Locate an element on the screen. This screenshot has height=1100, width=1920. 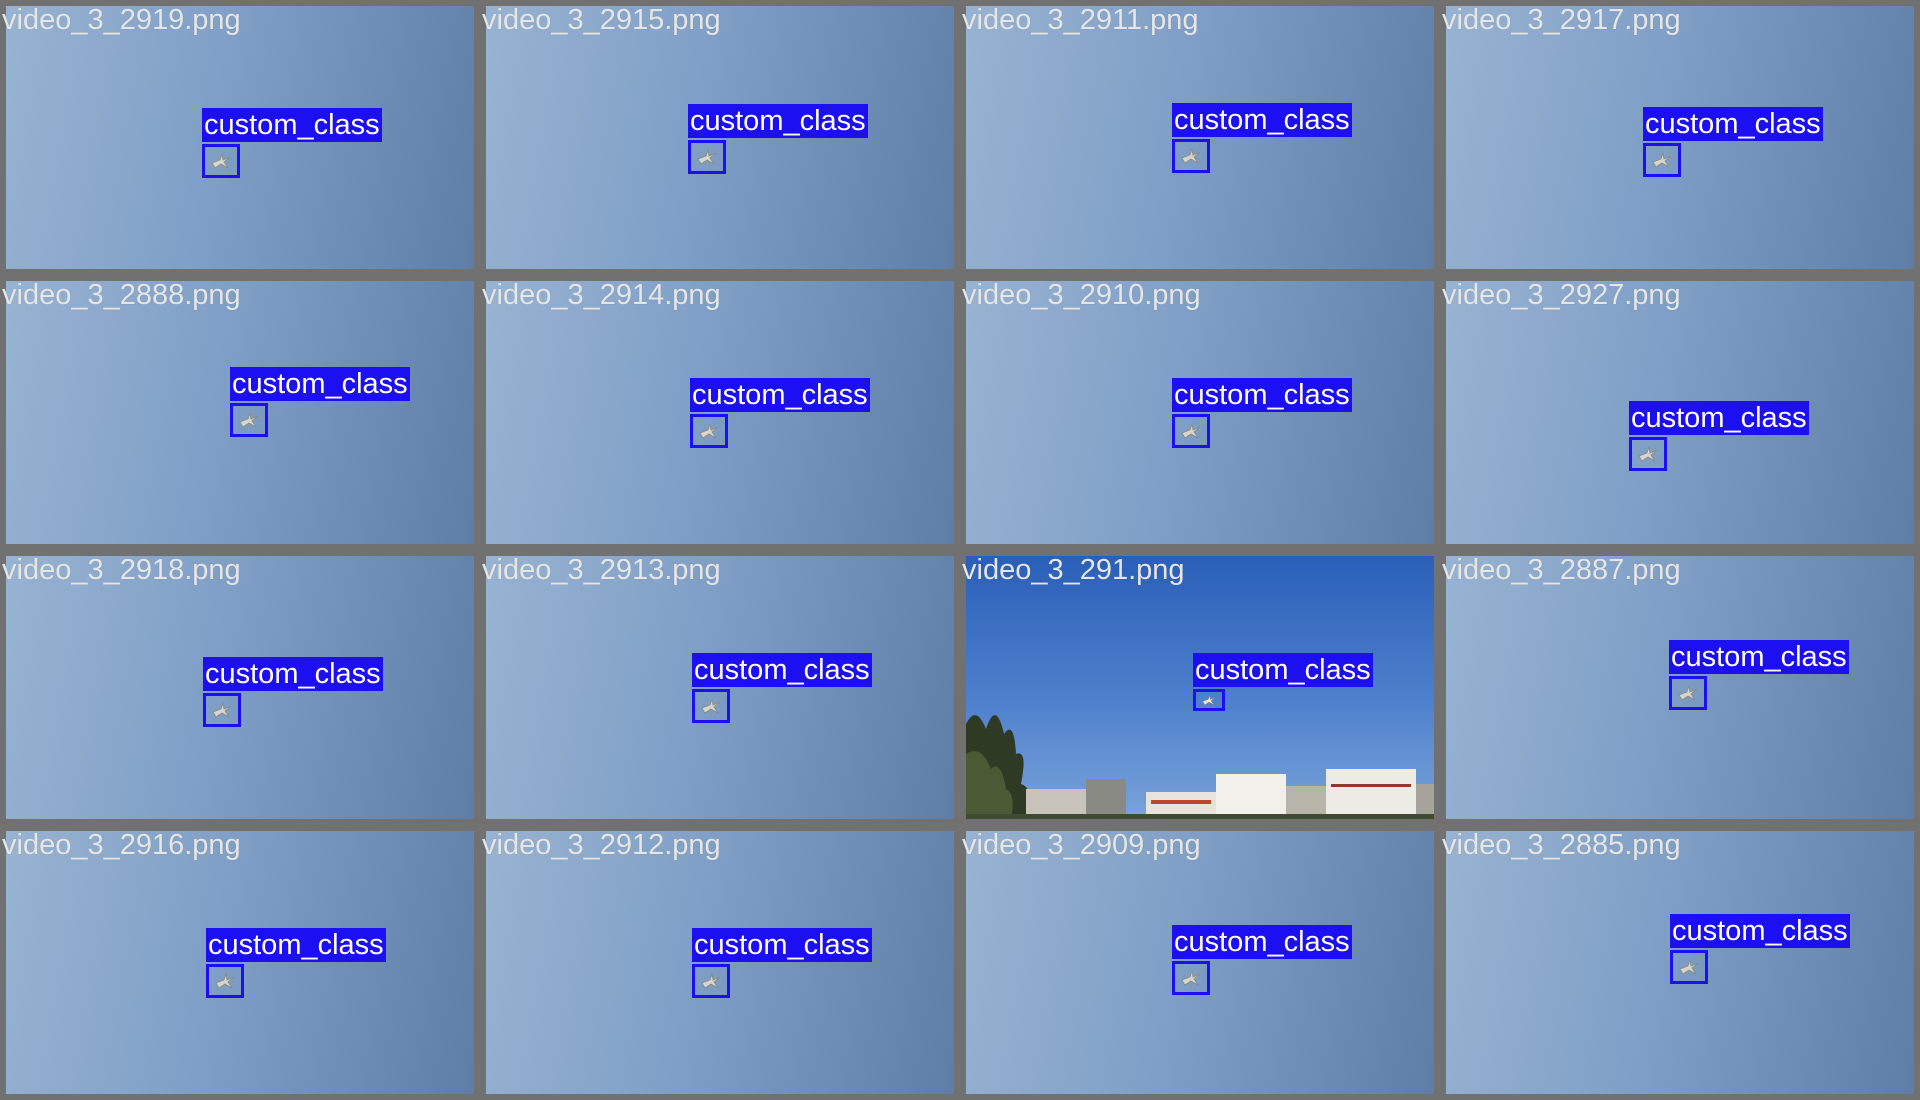
tile: video_3_2916.png custom_class is located at coordinates (240, 962).